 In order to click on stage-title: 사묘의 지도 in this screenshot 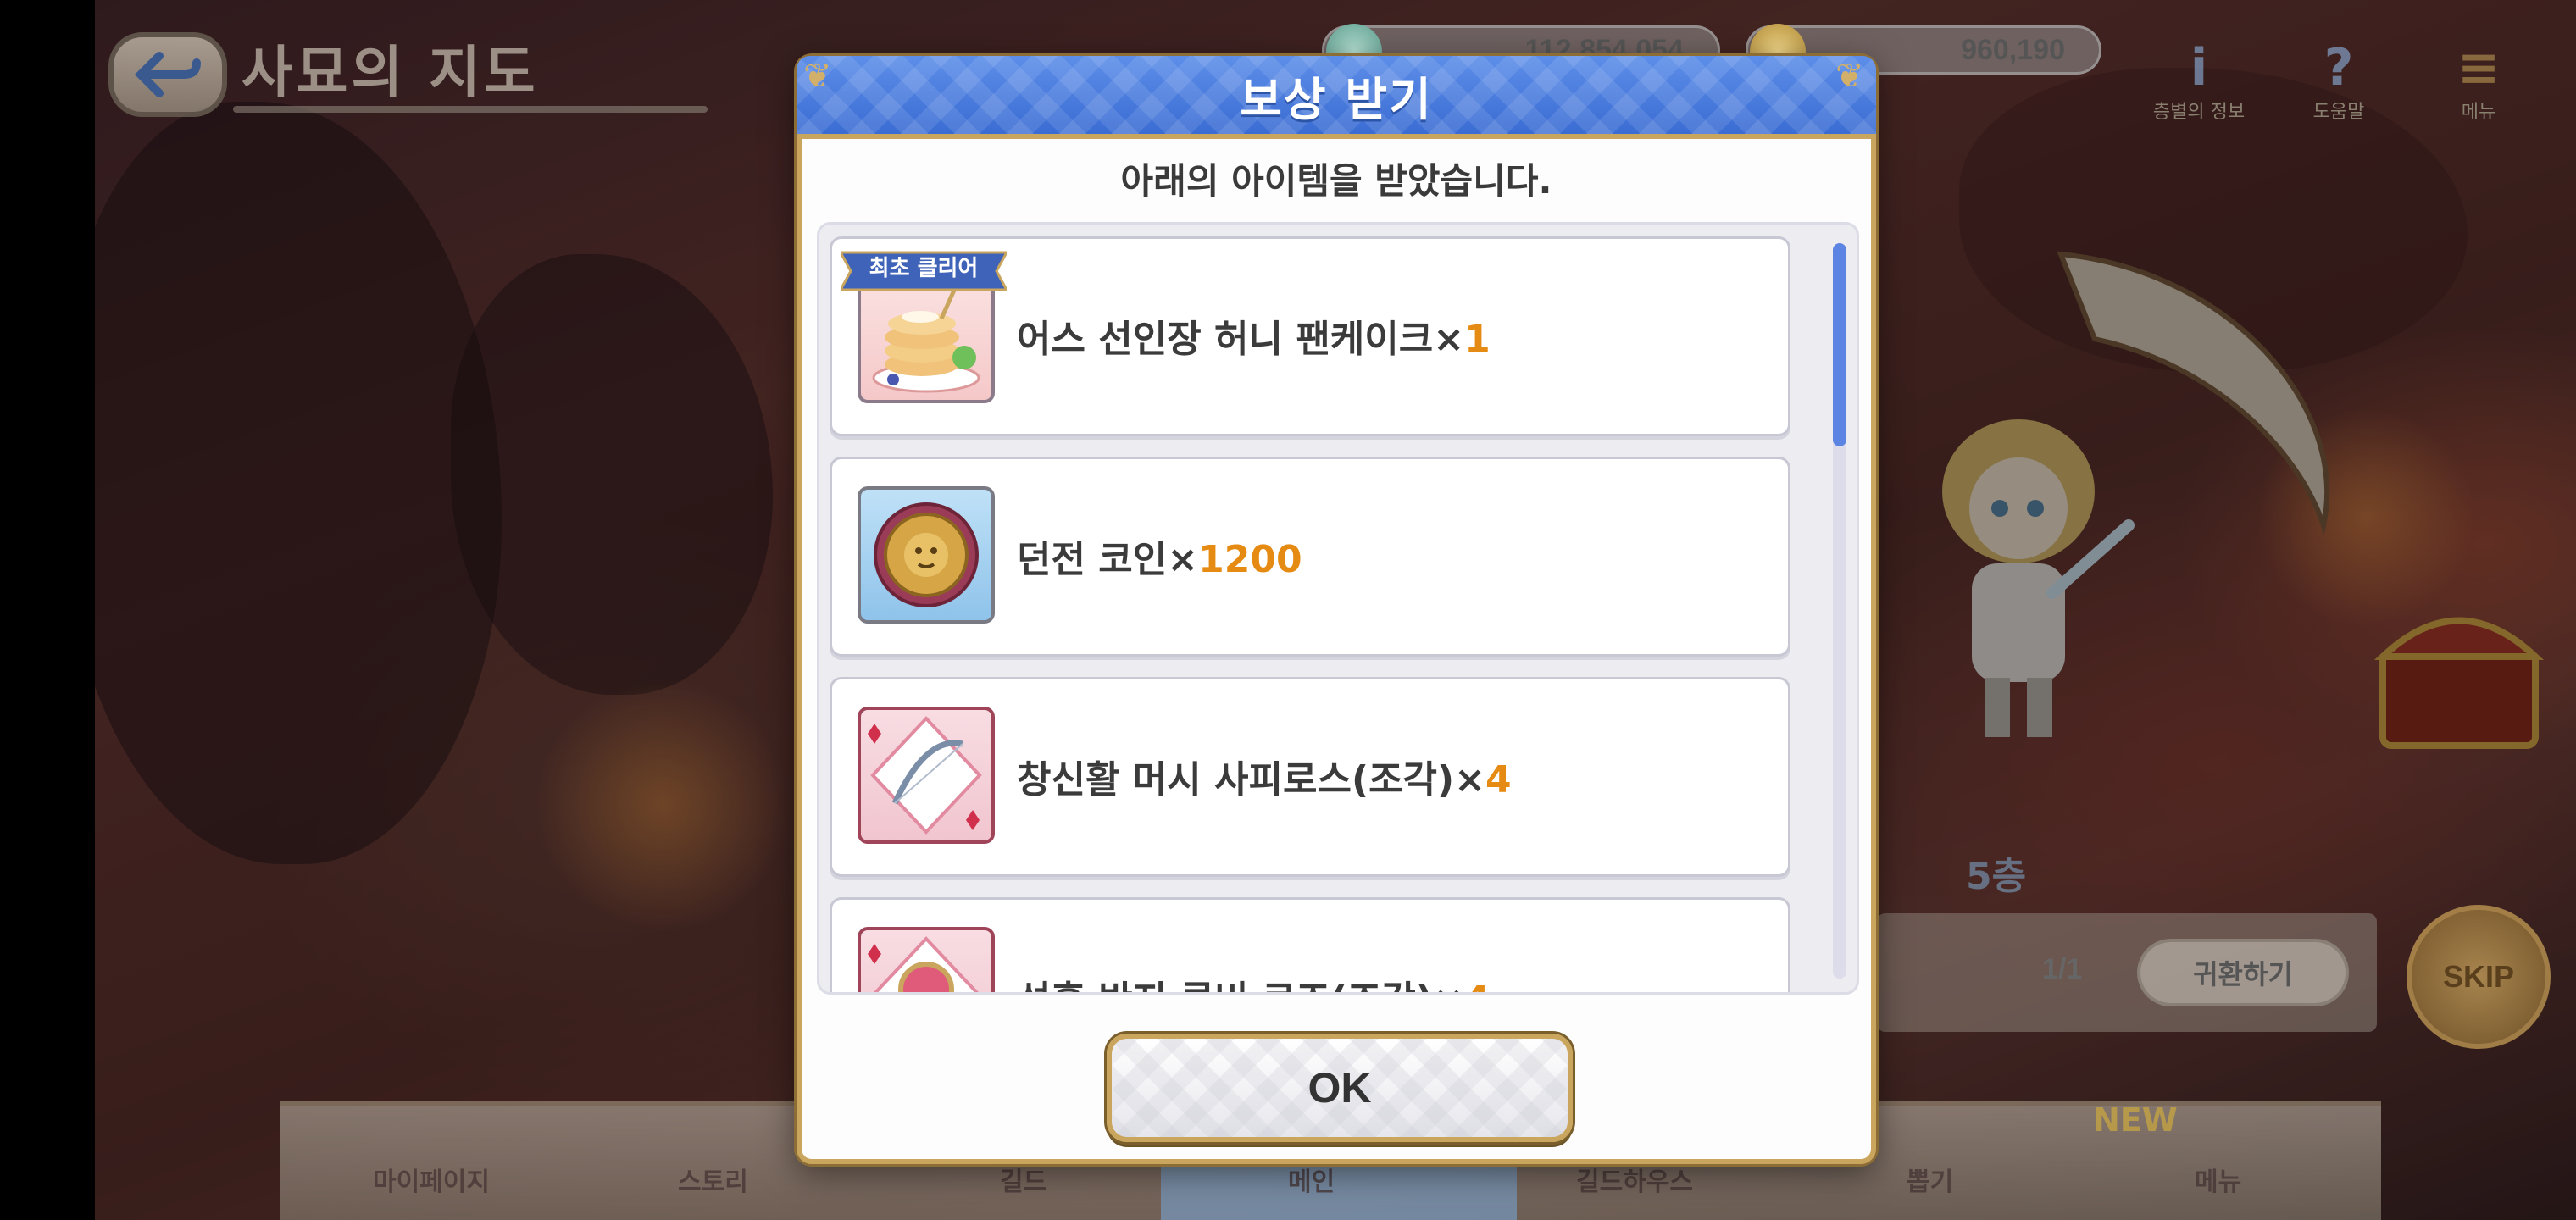, I will do `click(390, 72)`.